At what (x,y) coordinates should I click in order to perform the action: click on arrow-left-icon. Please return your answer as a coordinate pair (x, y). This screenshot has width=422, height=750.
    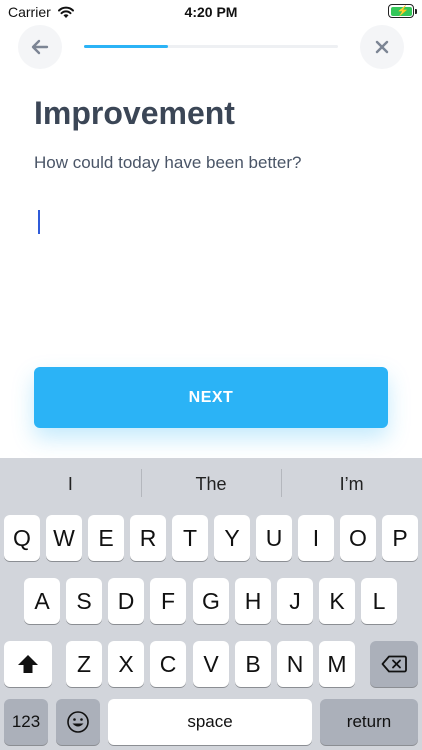
    Looking at the image, I should click on (40, 47).